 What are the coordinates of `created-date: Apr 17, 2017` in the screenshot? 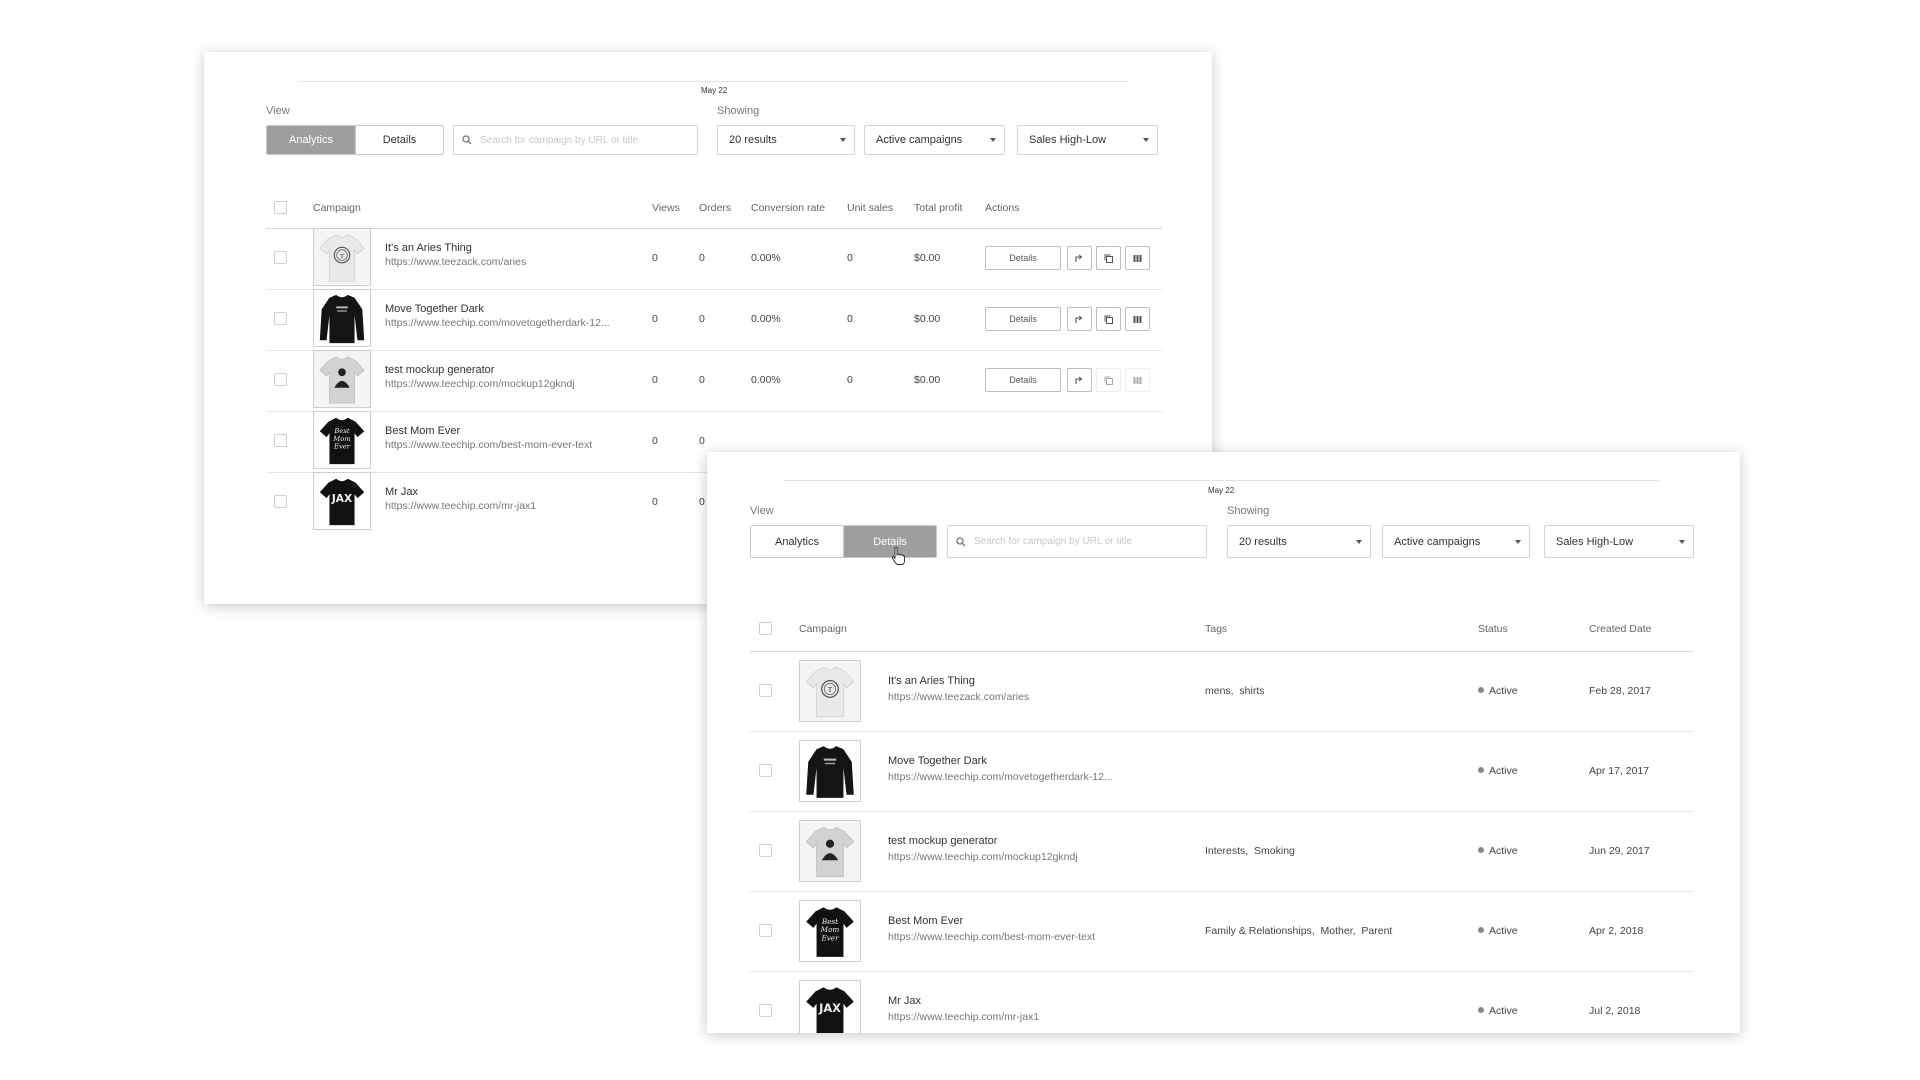 It's located at (1619, 771).